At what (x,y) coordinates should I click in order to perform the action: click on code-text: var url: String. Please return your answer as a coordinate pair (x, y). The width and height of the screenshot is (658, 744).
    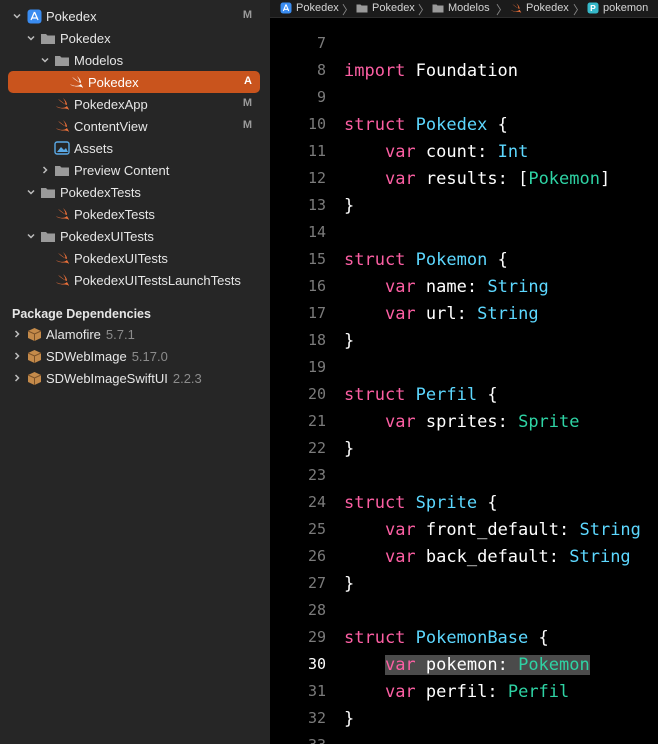
    Looking at the image, I should click on (461, 314).